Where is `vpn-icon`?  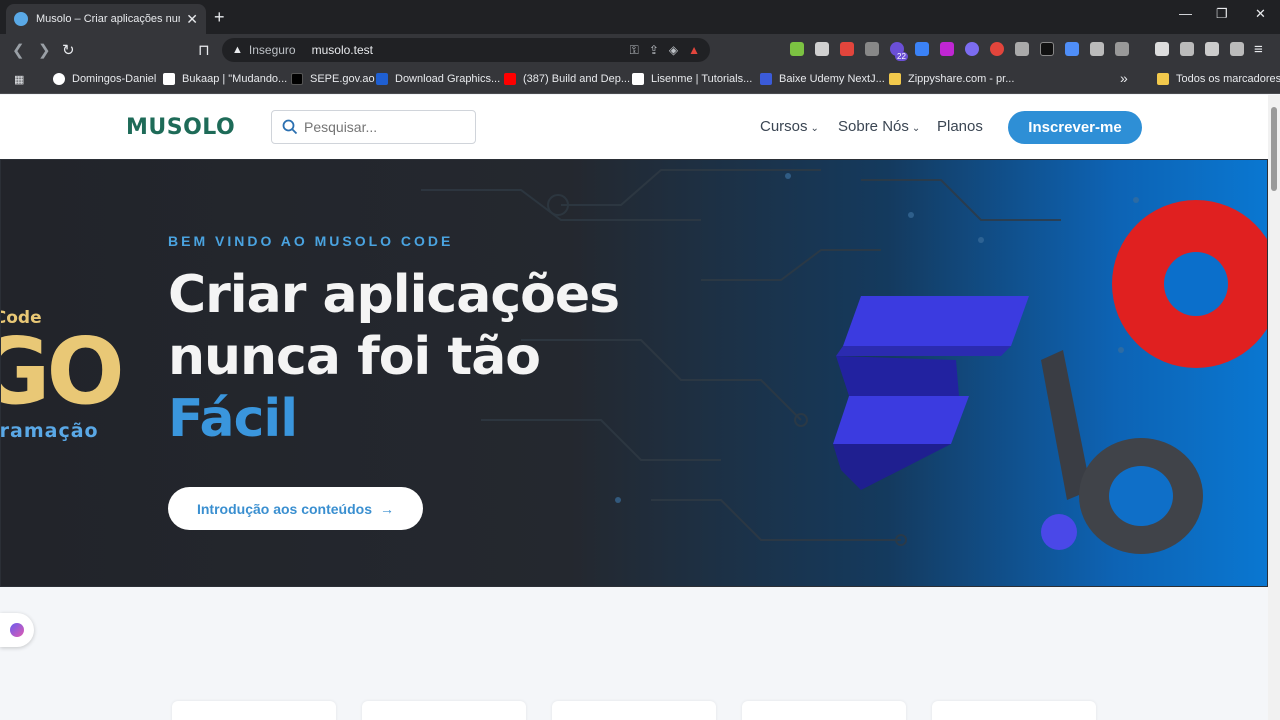 vpn-icon is located at coordinates (1237, 49).